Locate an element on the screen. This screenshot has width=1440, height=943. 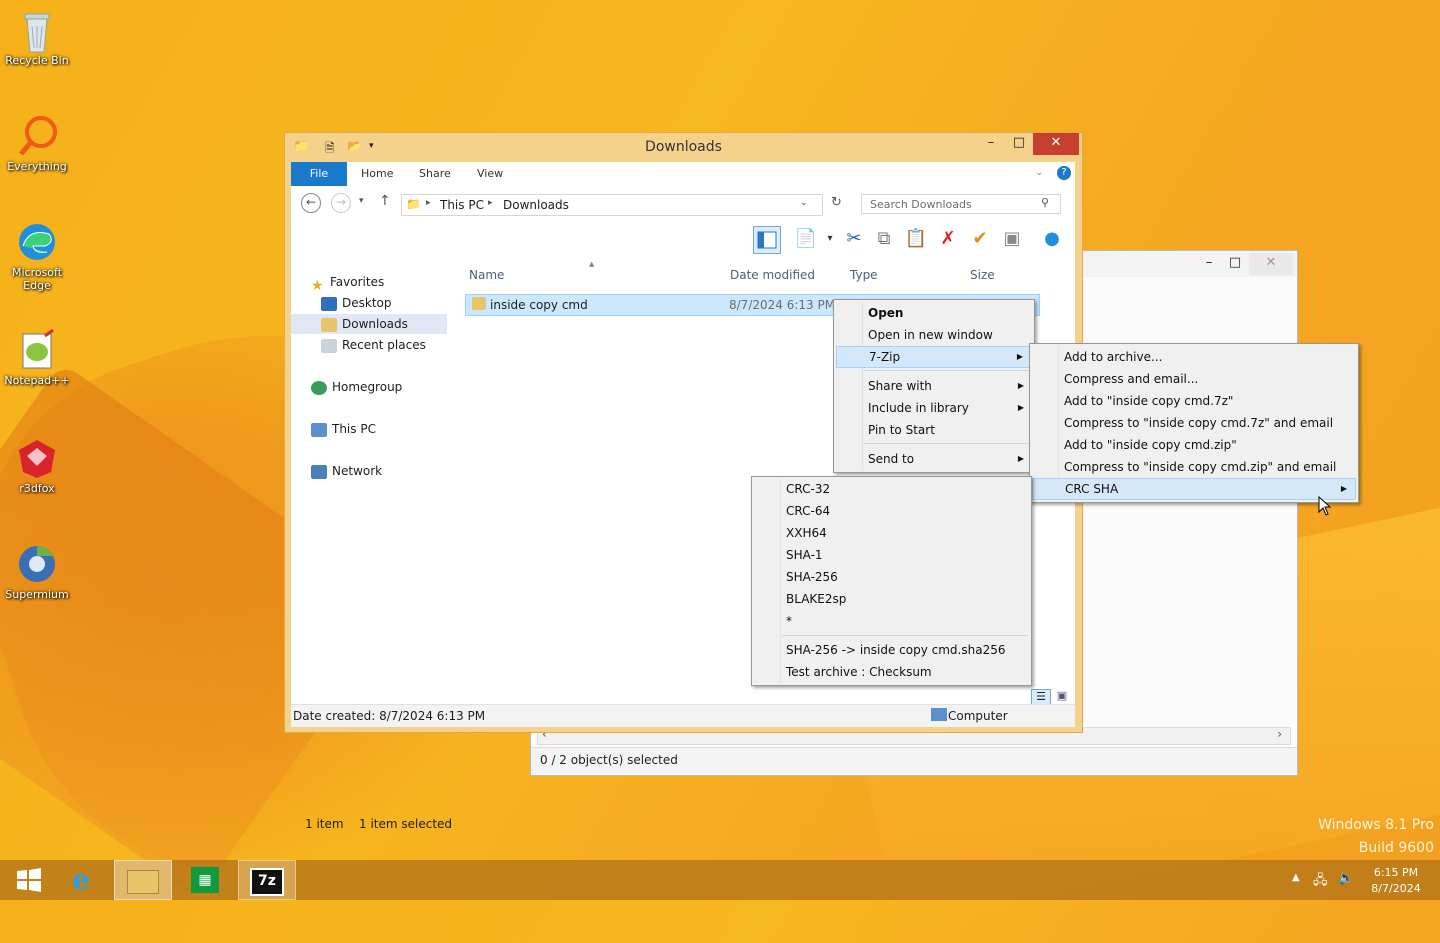
ribbon-expand-icon: ⌄ is located at coordinates (1039, 172).